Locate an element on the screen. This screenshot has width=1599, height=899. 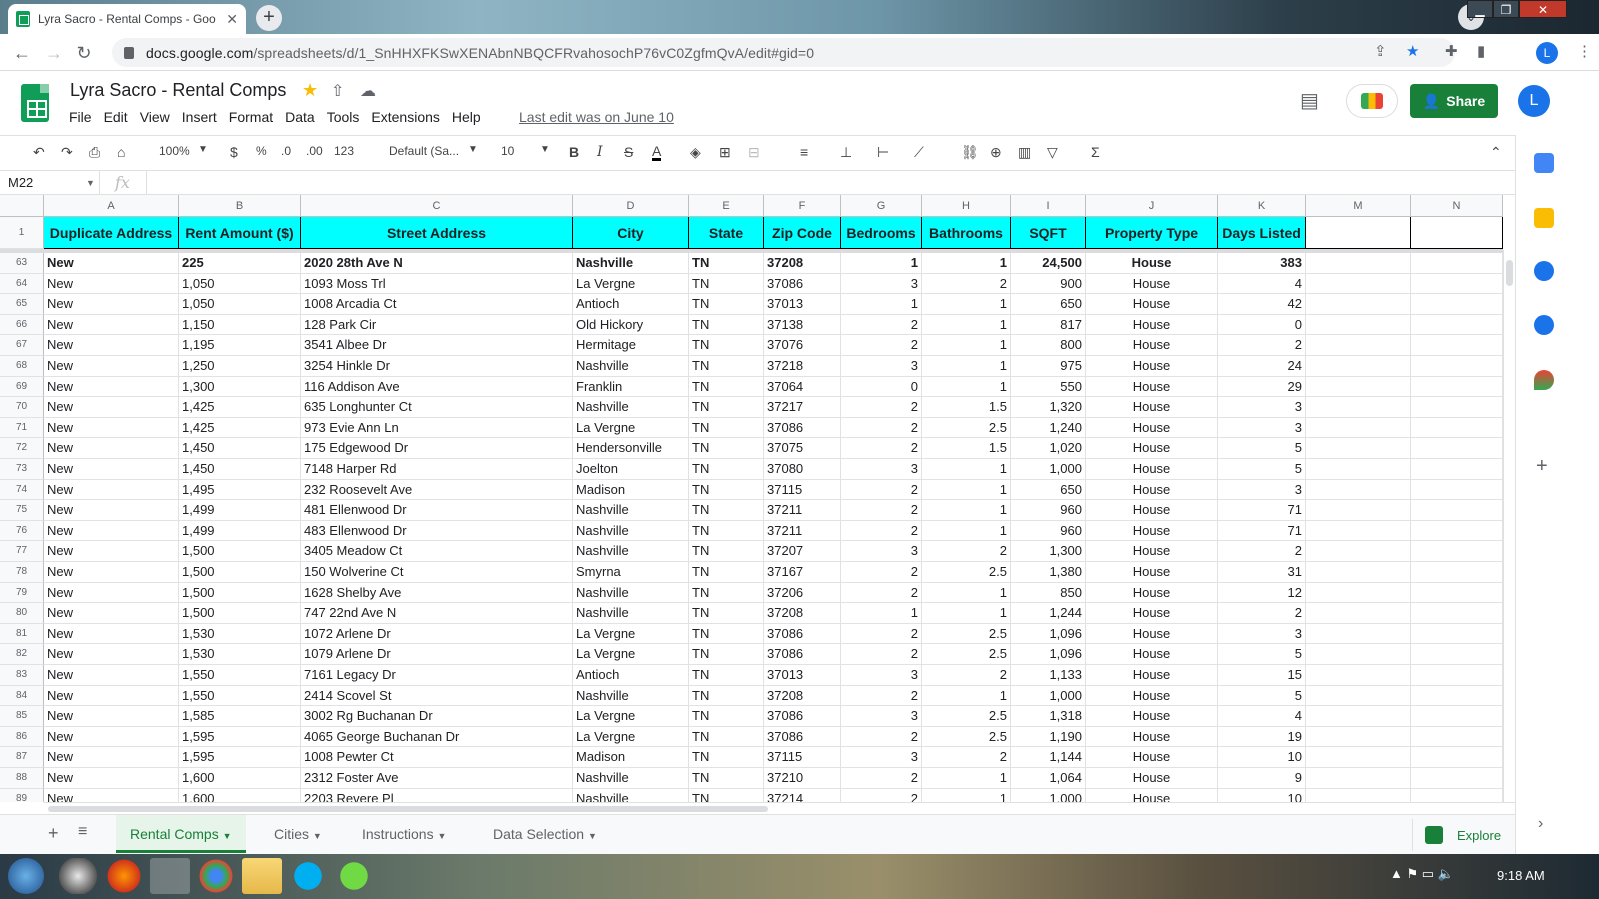
bookmark-star-icon: ★ is located at coordinates (1412, 51).